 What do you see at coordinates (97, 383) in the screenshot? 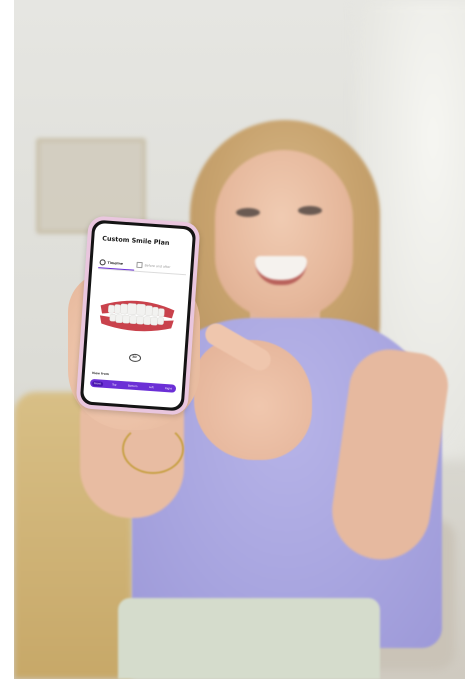
I see `view-option-front: Front` at bounding box center [97, 383].